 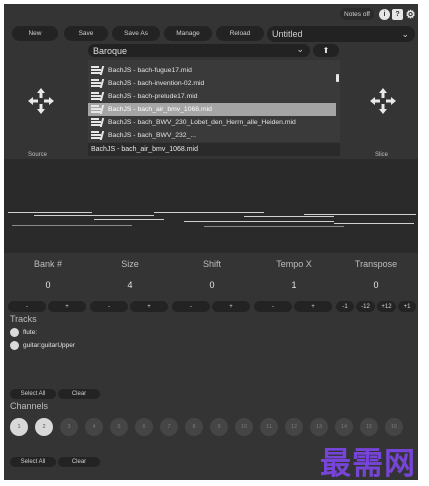 I want to click on channel-toggle: 15, so click(x=369, y=427).